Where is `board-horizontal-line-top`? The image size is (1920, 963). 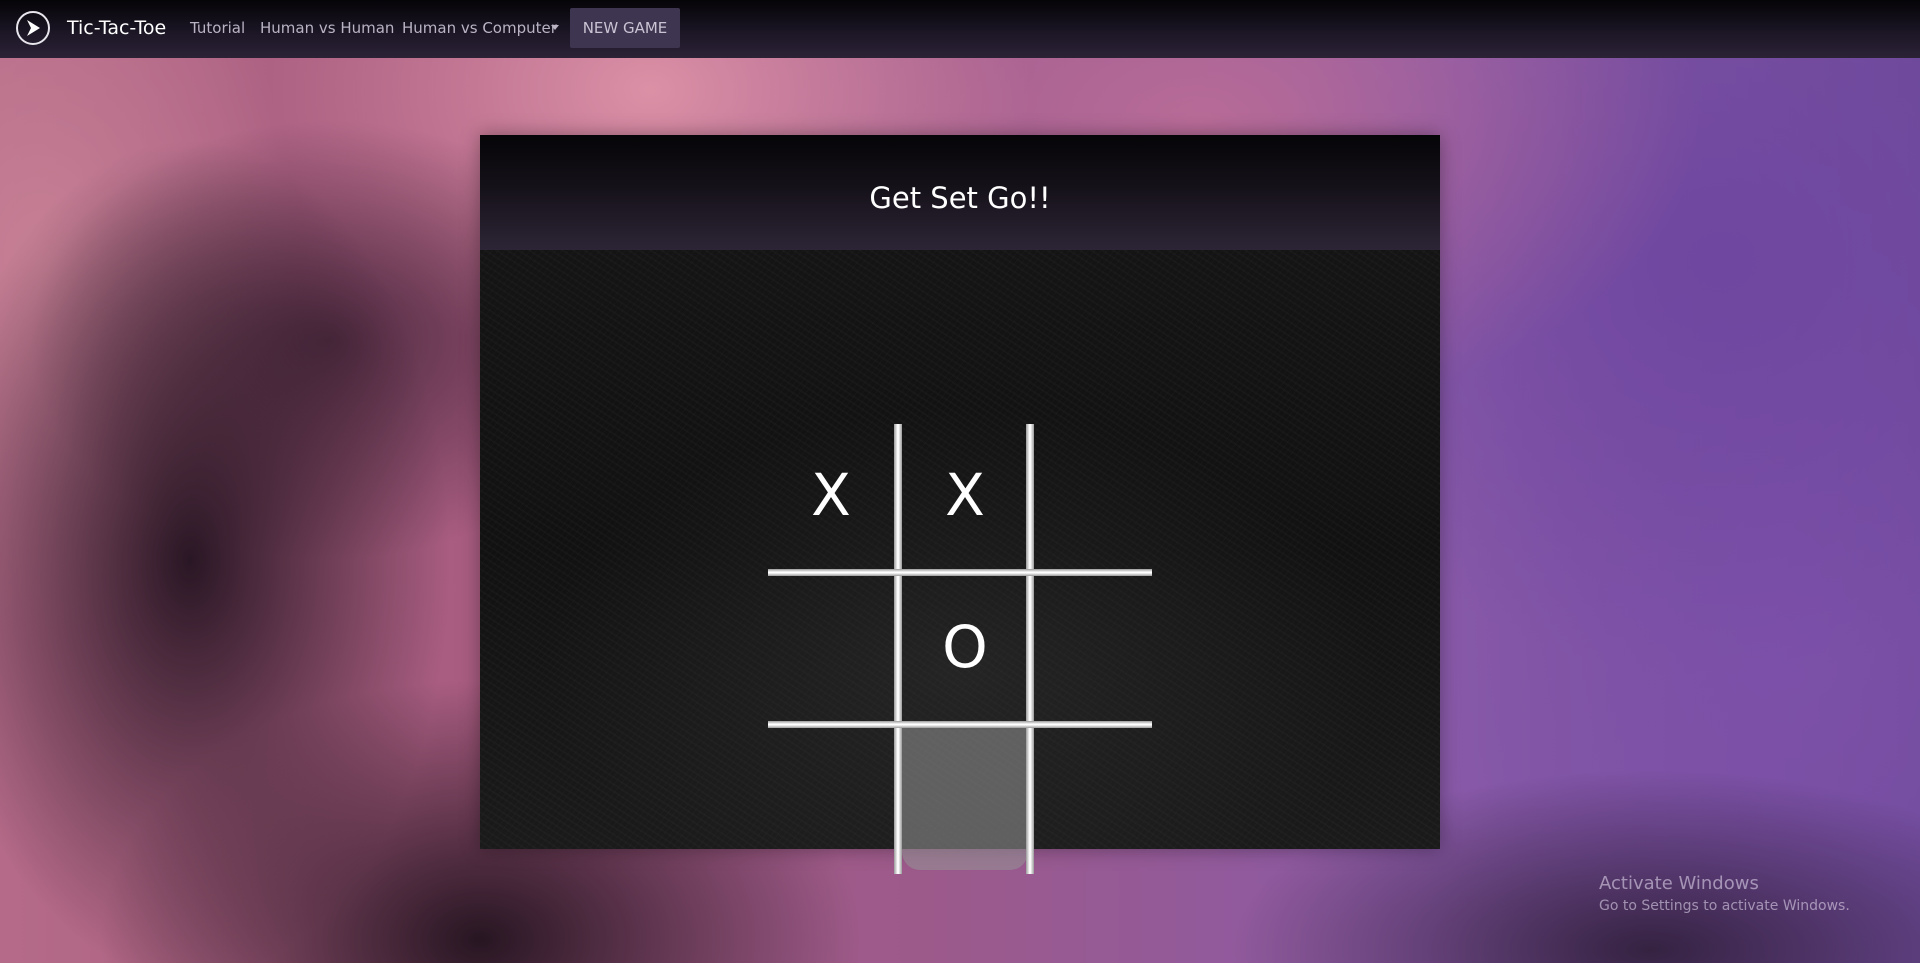 board-horizontal-line-top is located at coordinates (960, 572).